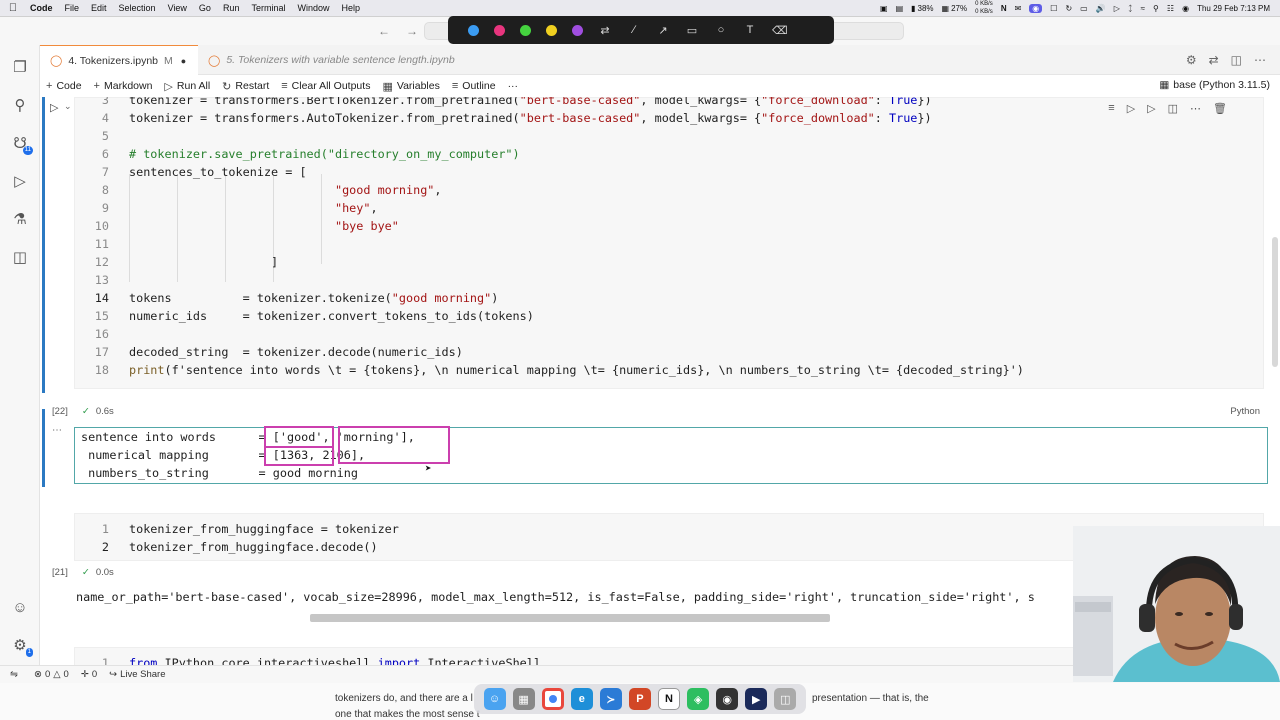 Image resolution: width=1280 pixels, height=720 pixels. What do you see at coordinates (605, 30) in the screenshot?
I see `shuffle-icon: ⇄` at bounding box center [605, 30].